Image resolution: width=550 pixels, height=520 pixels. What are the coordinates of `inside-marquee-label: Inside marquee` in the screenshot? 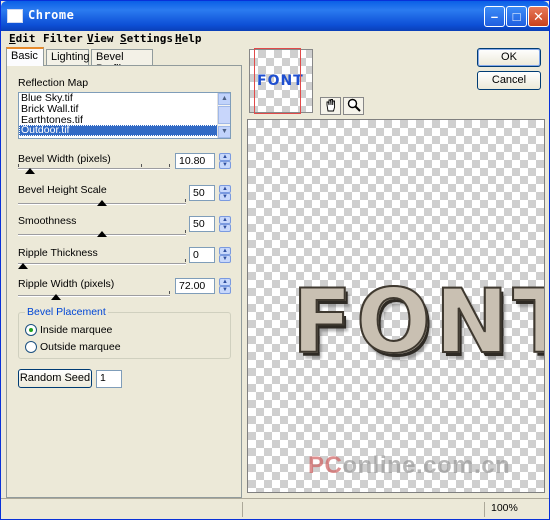 It's located at (76, 330).